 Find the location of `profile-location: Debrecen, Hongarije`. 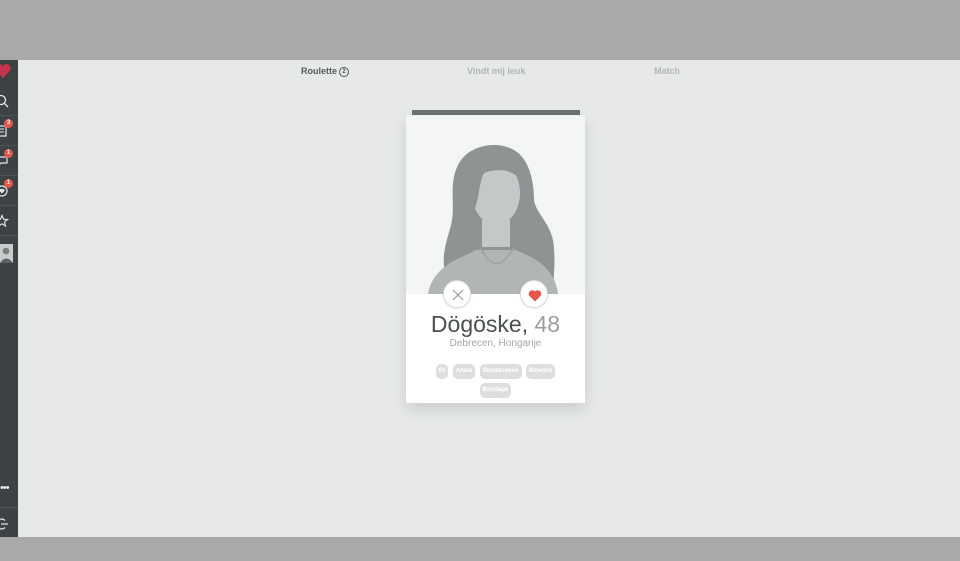

profile-location: Debrecen, Hongarije is located at coordinates (495, 343).